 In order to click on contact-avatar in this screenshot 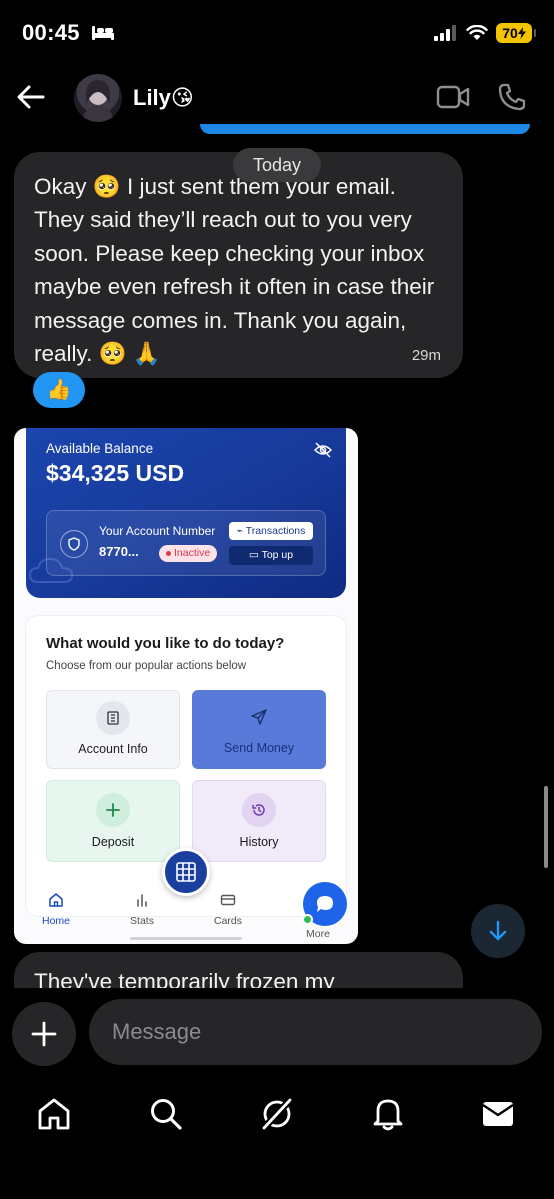, I will do `click(98, 98)`.